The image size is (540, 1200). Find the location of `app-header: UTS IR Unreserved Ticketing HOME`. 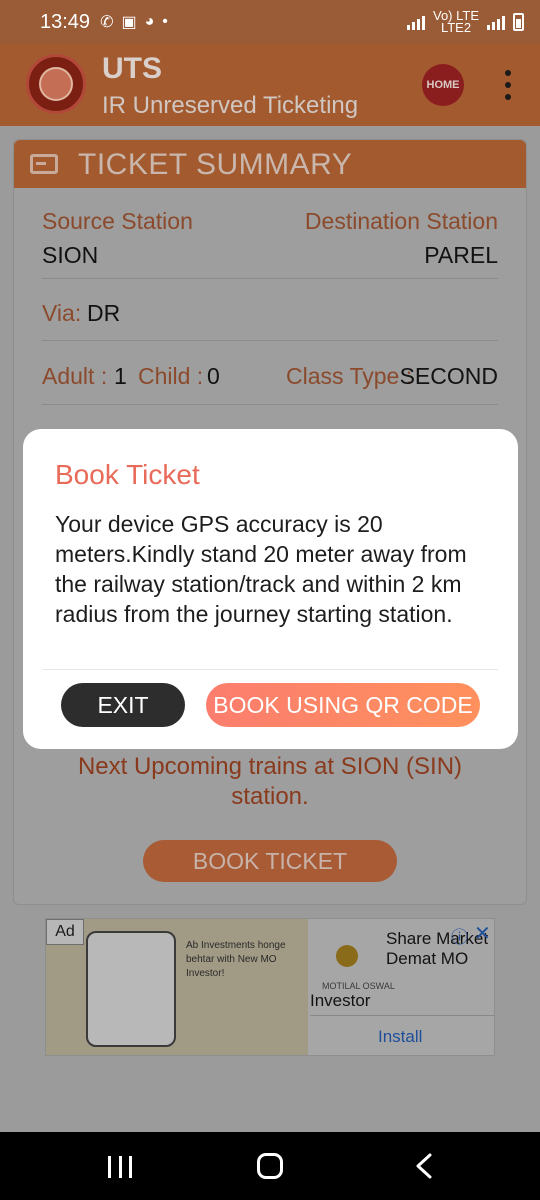

app-header: UTS IR Unreserved Ticketing HOME is located at coordinates (270, 85).